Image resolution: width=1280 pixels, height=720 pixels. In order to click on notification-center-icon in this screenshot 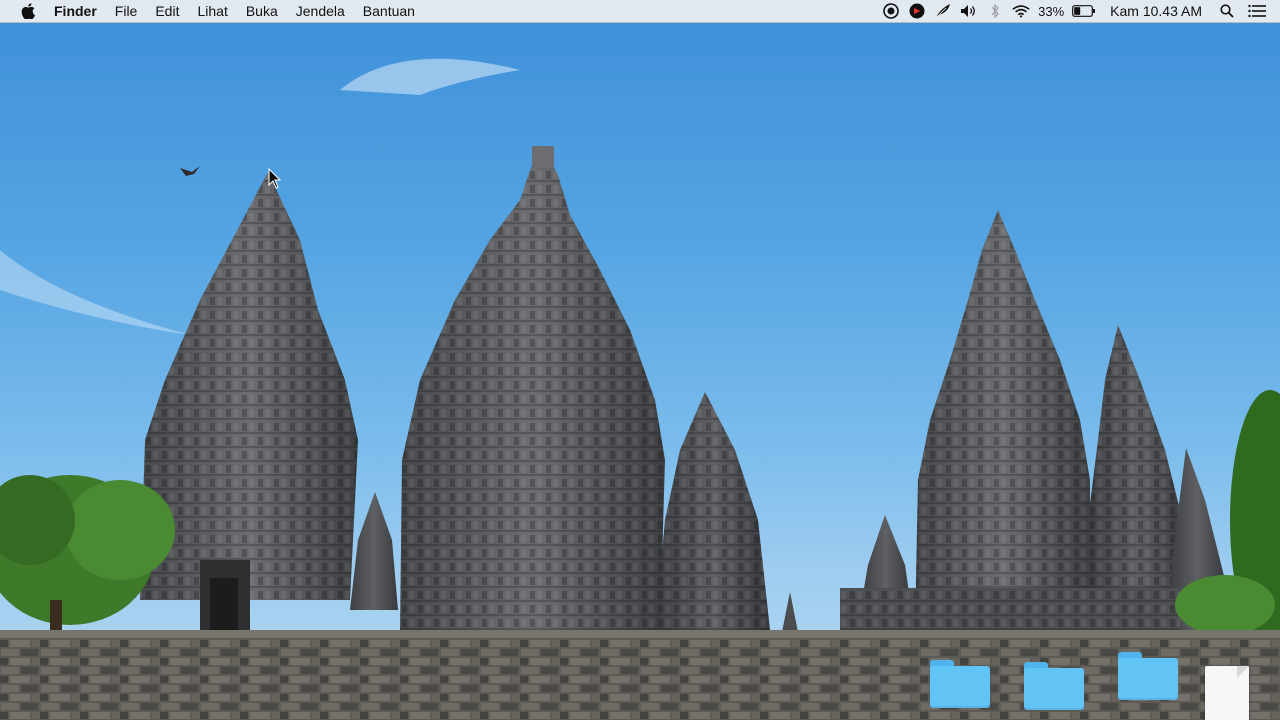, I will do `click(1257, 11)`.